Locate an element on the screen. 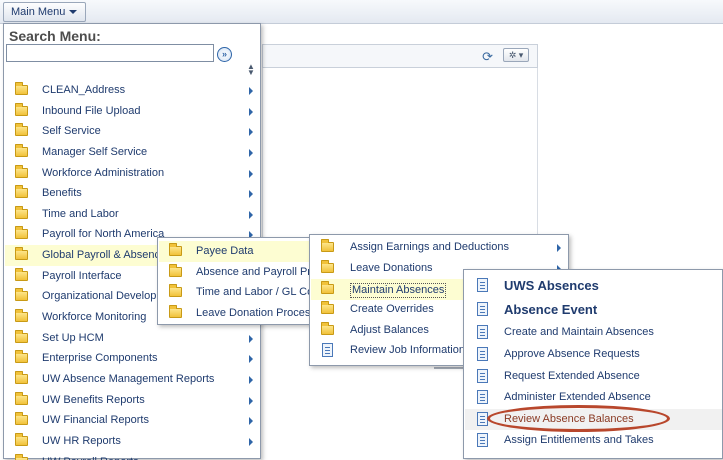 The image size is (723, 460). menu-item-time-and-labor: Time and Labor is located at coordinates (132, 214).